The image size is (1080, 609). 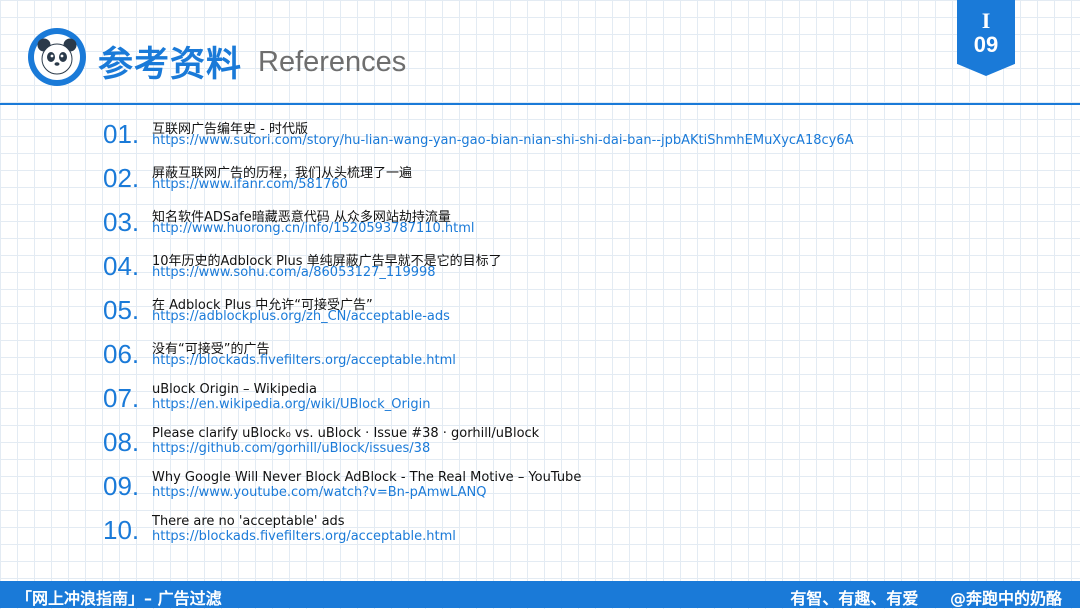 I want to click on reference-number: 07., so click(x=121, y=398).